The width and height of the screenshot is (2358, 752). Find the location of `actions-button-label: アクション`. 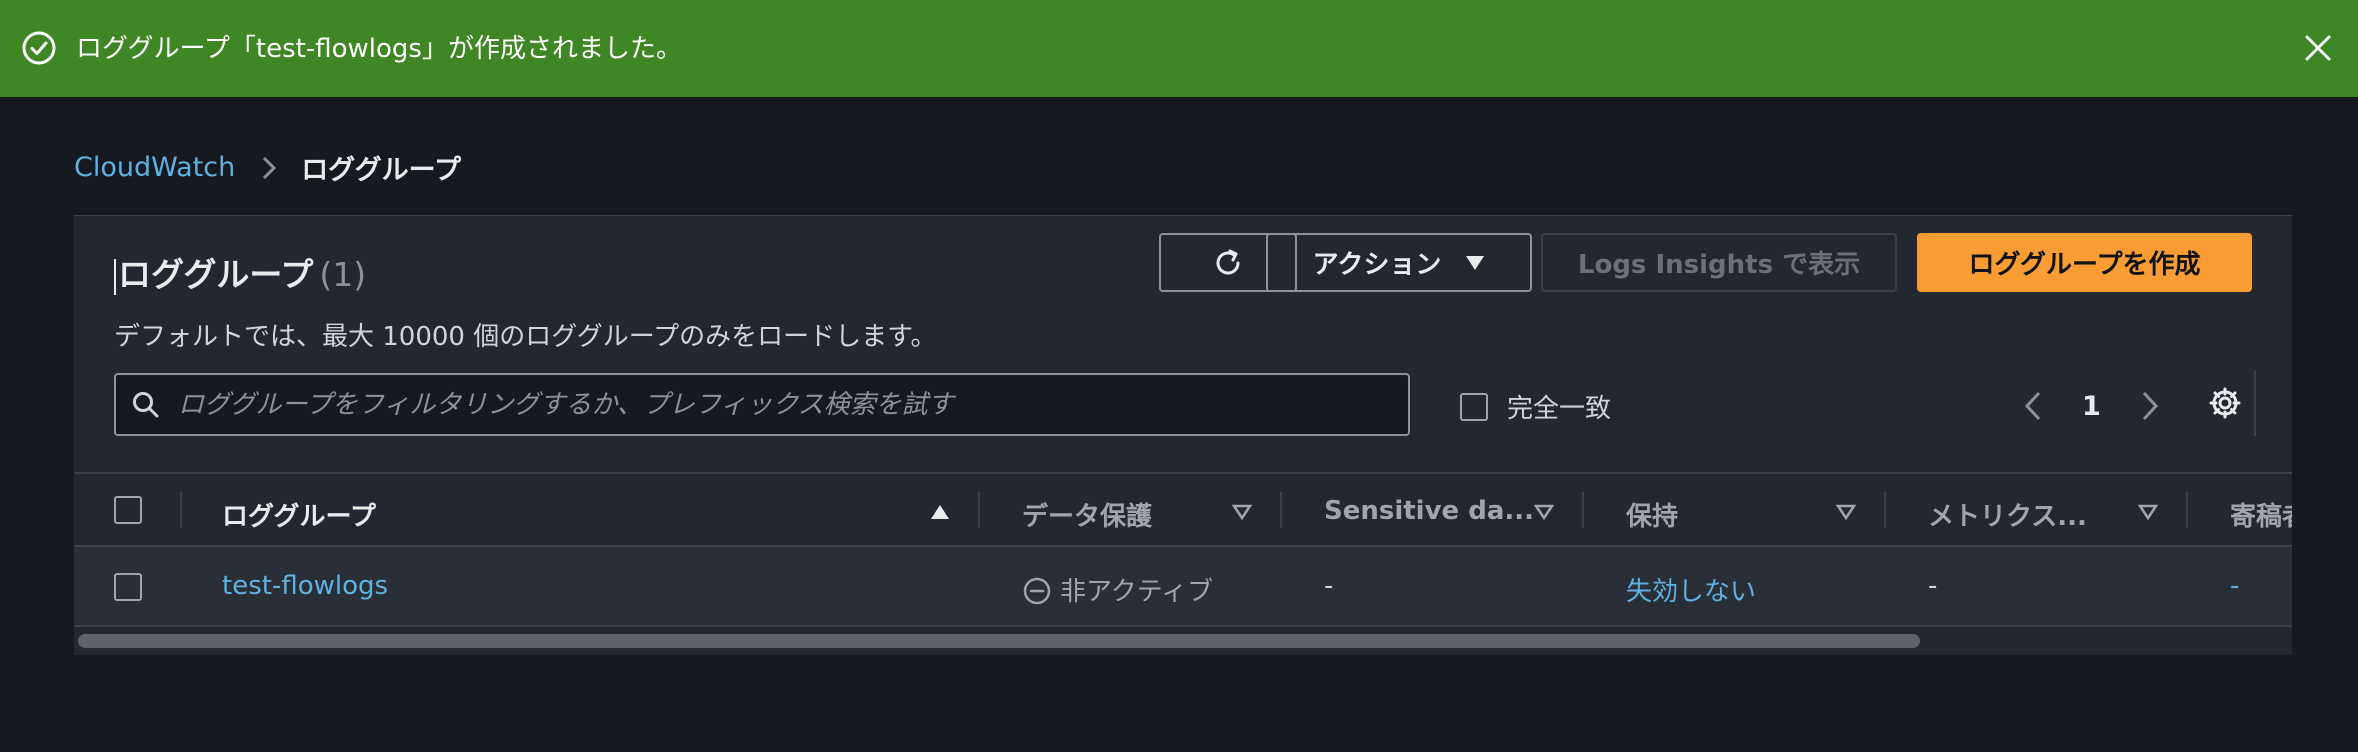

actions-button-label: アクション is located at coordinates (1377, 265).